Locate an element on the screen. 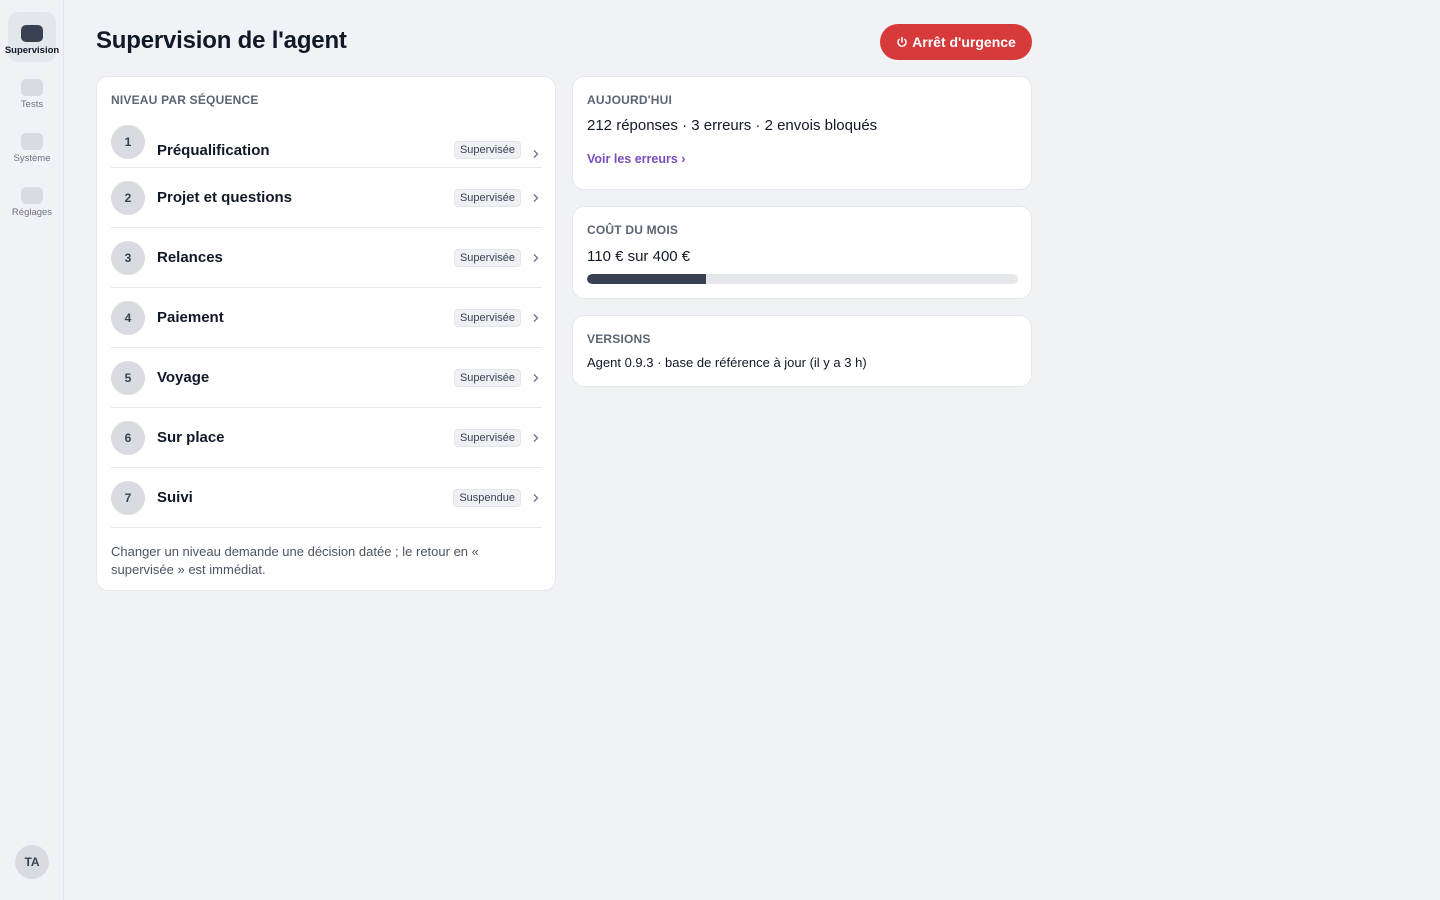 The image size is (1440, 900). sequence-row-prequalification: 1 Préqualification Supervisée is located at coordinates (326, 144).